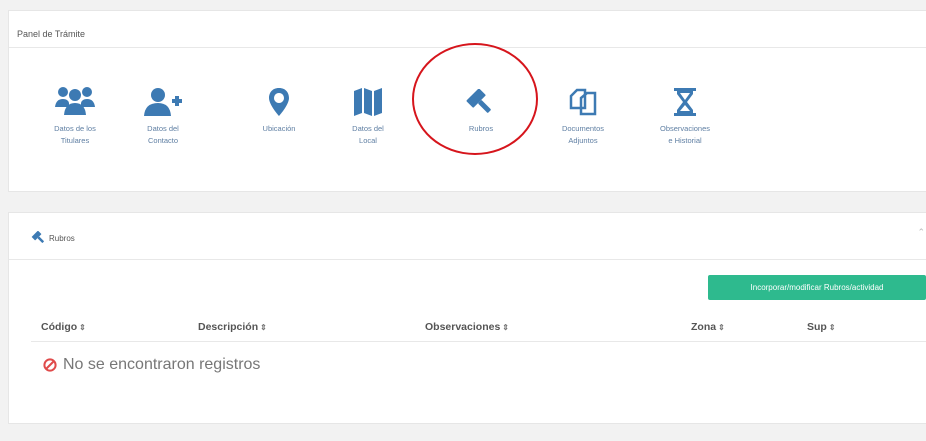 The height and width of the screenshot is (441, 926). I want to click on column-header-sup: Sup ⇕, so click(821, 327).